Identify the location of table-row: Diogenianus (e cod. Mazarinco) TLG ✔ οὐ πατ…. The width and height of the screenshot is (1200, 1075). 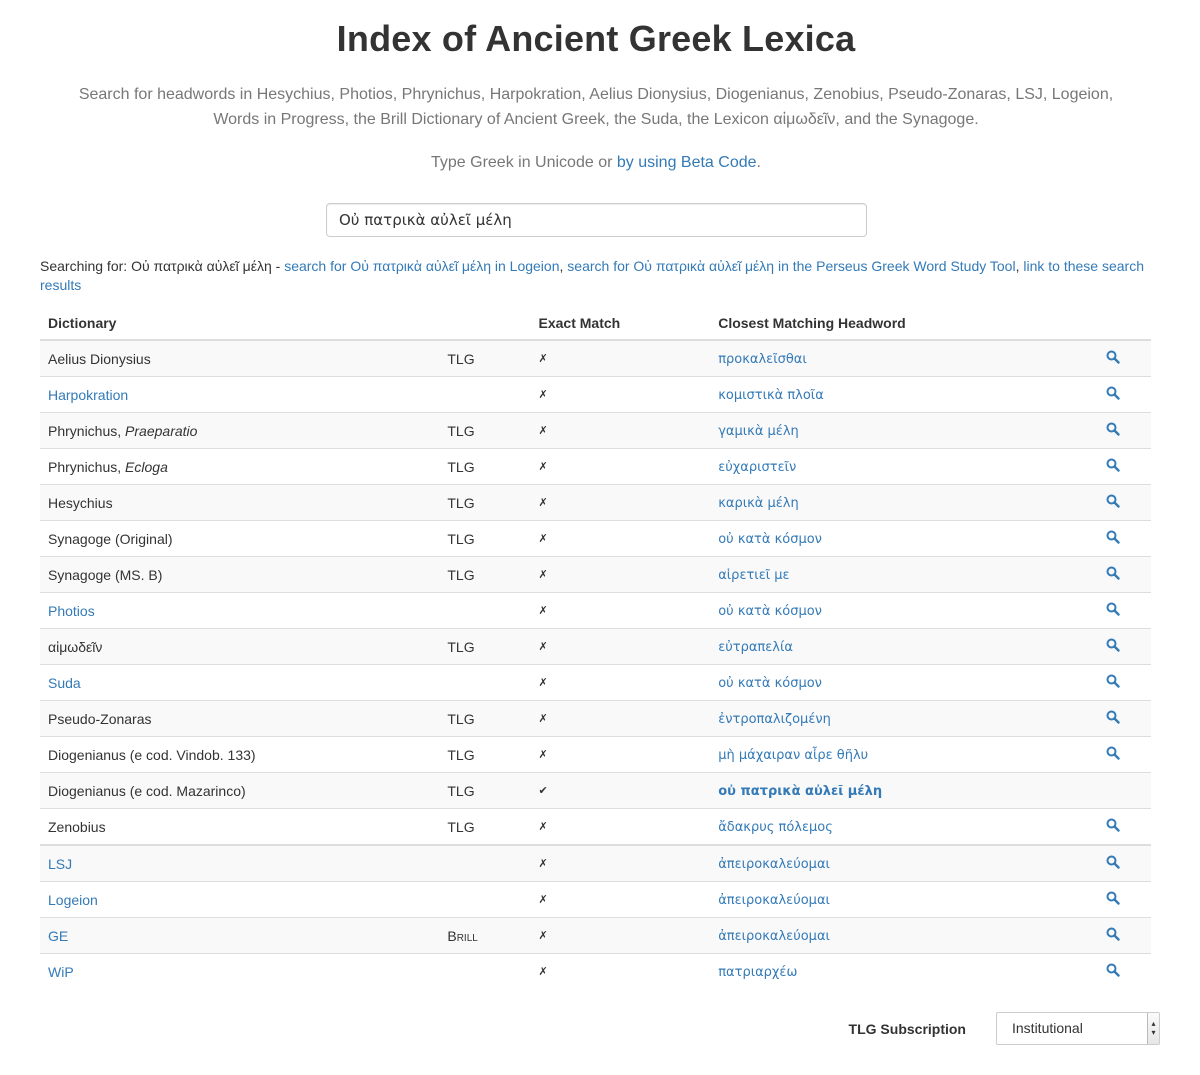
(595, 790).